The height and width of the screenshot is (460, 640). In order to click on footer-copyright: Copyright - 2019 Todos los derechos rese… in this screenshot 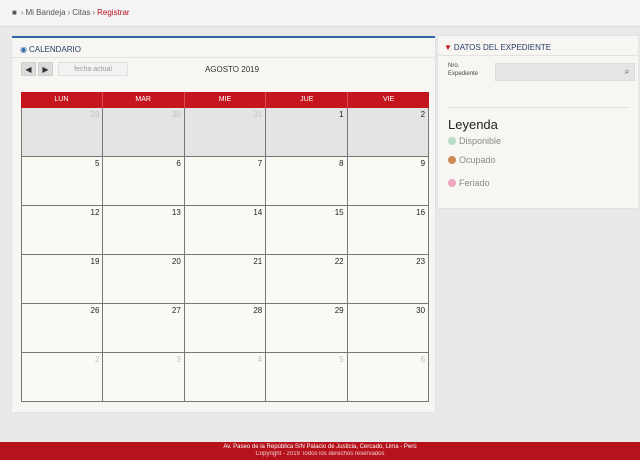, I will do `click(320, 454)`.